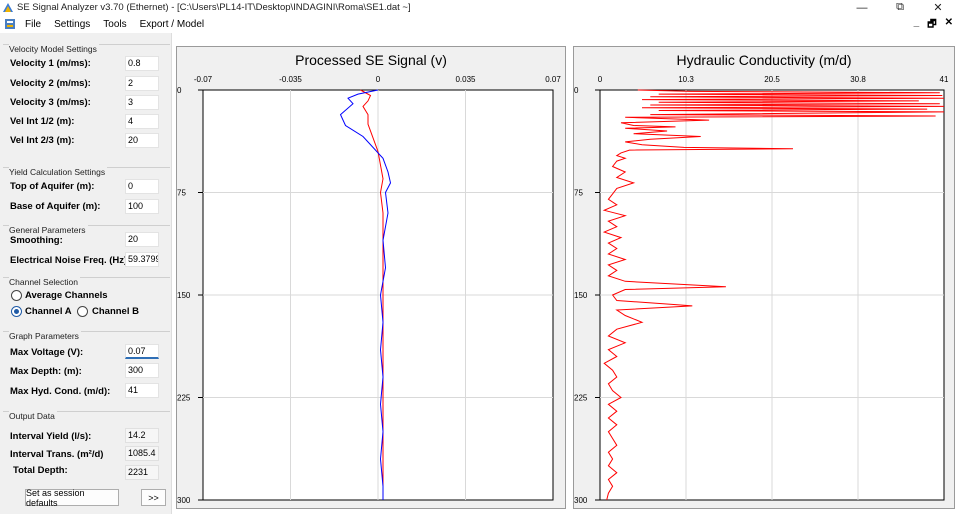 Image resolution: width=957 pixels, height=514 pixels. I want to click on max-depth-label: Max Depth: (m):, so click(46, 371).